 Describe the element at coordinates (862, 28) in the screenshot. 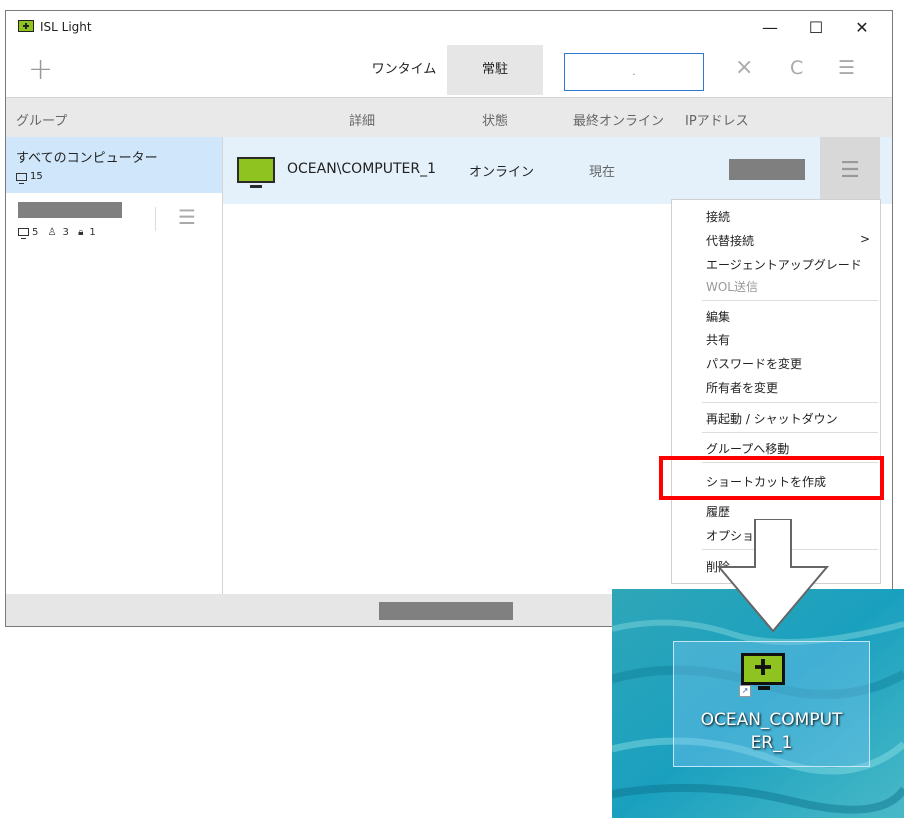

I see `close-button: ✕` at that location.